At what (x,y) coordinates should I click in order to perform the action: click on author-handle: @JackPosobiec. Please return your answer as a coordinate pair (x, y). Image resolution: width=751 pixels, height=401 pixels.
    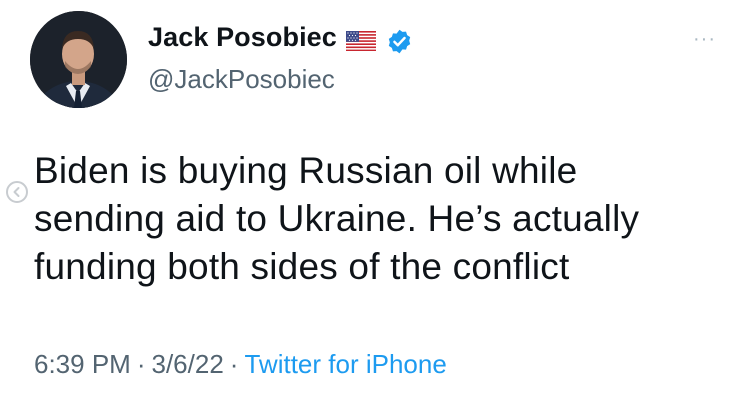
    Looking at the image, I should click on (241, 79).